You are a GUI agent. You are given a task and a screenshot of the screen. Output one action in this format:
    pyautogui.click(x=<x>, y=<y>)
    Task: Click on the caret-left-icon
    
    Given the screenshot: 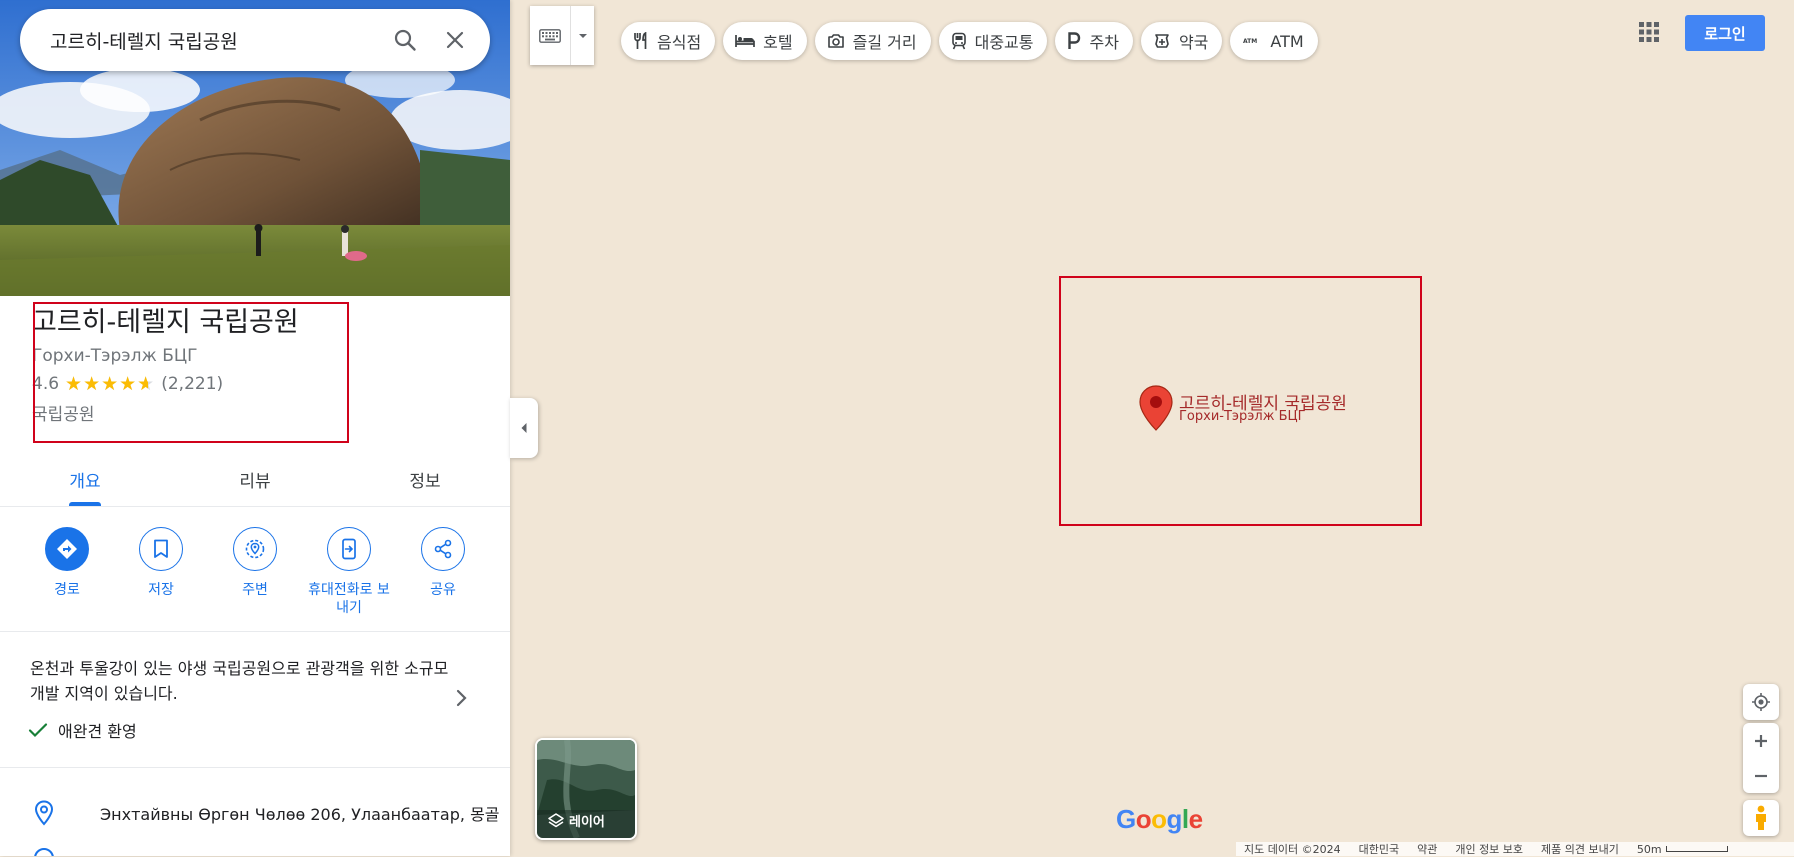 What is the action you would take?
    pyautogui.click(x=524, y=428)
    